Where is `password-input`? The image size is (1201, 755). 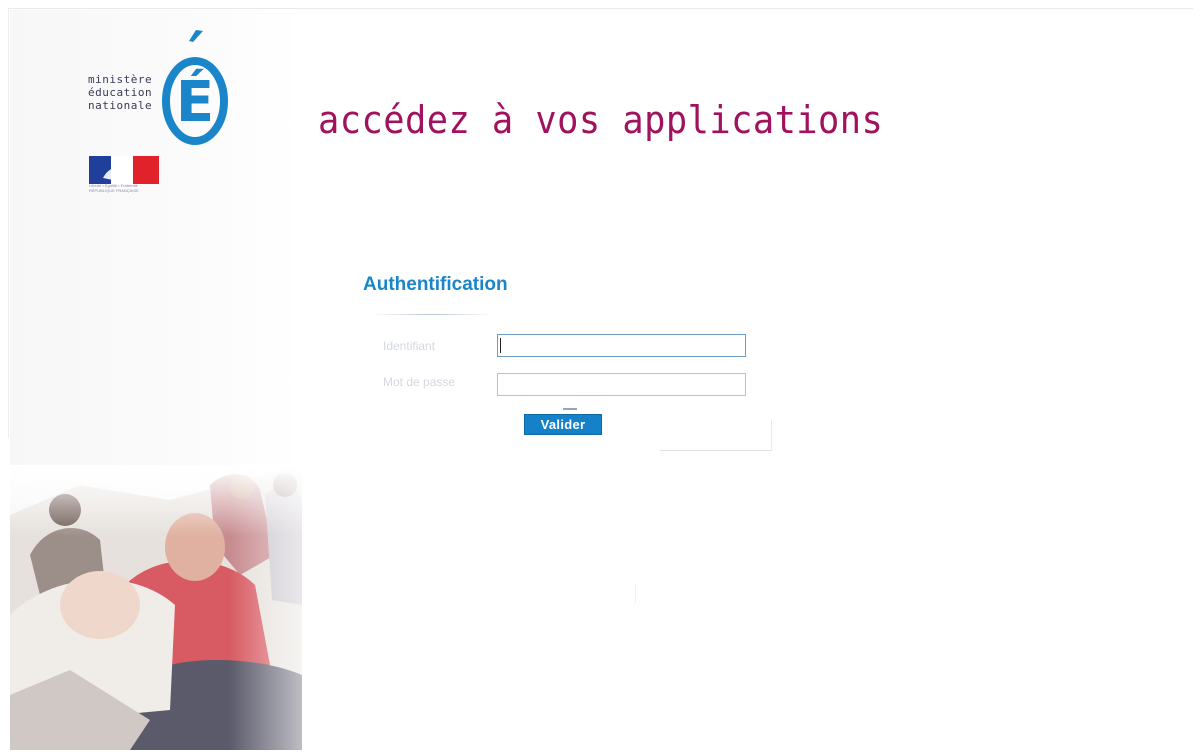
password-input is located at coordinates (621, 384).